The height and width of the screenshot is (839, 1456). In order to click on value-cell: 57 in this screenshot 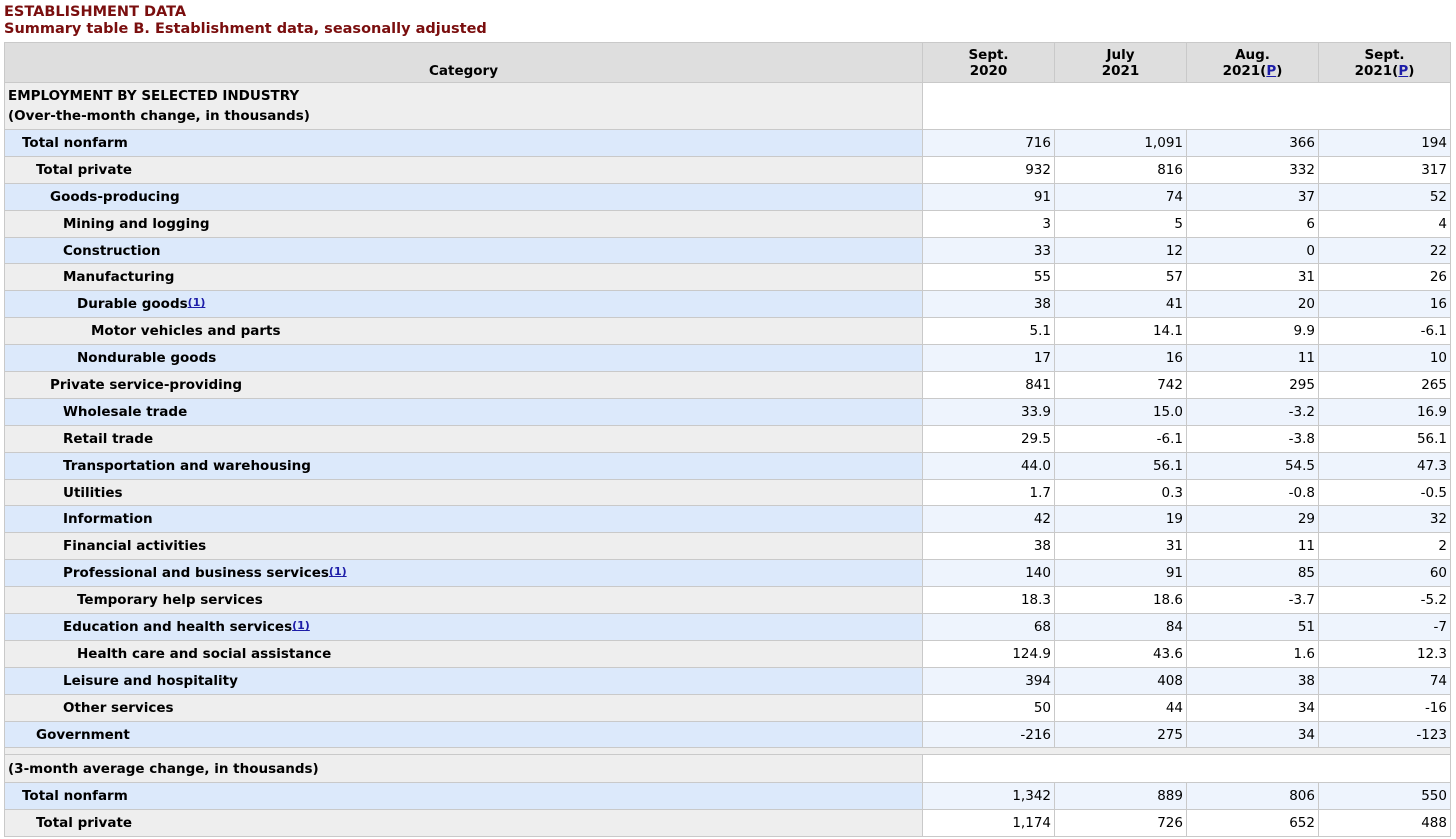, I will do `click(1120, 277)`.